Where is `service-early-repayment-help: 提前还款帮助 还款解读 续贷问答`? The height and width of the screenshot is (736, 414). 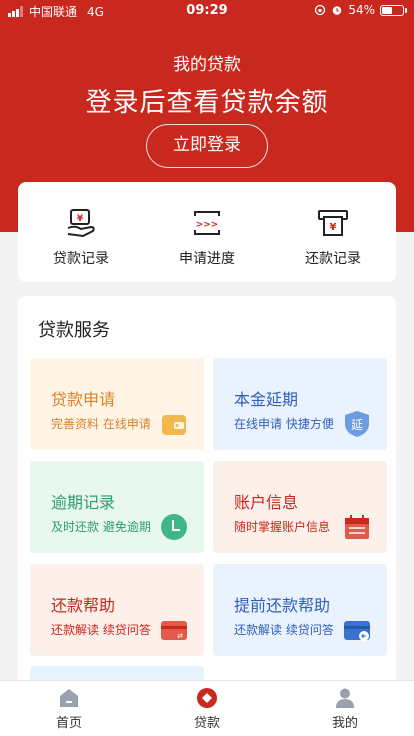
service-early-repayment-help: 提前还款帮助 还款解读 续贷问答 is located at coordinates (300, 610).